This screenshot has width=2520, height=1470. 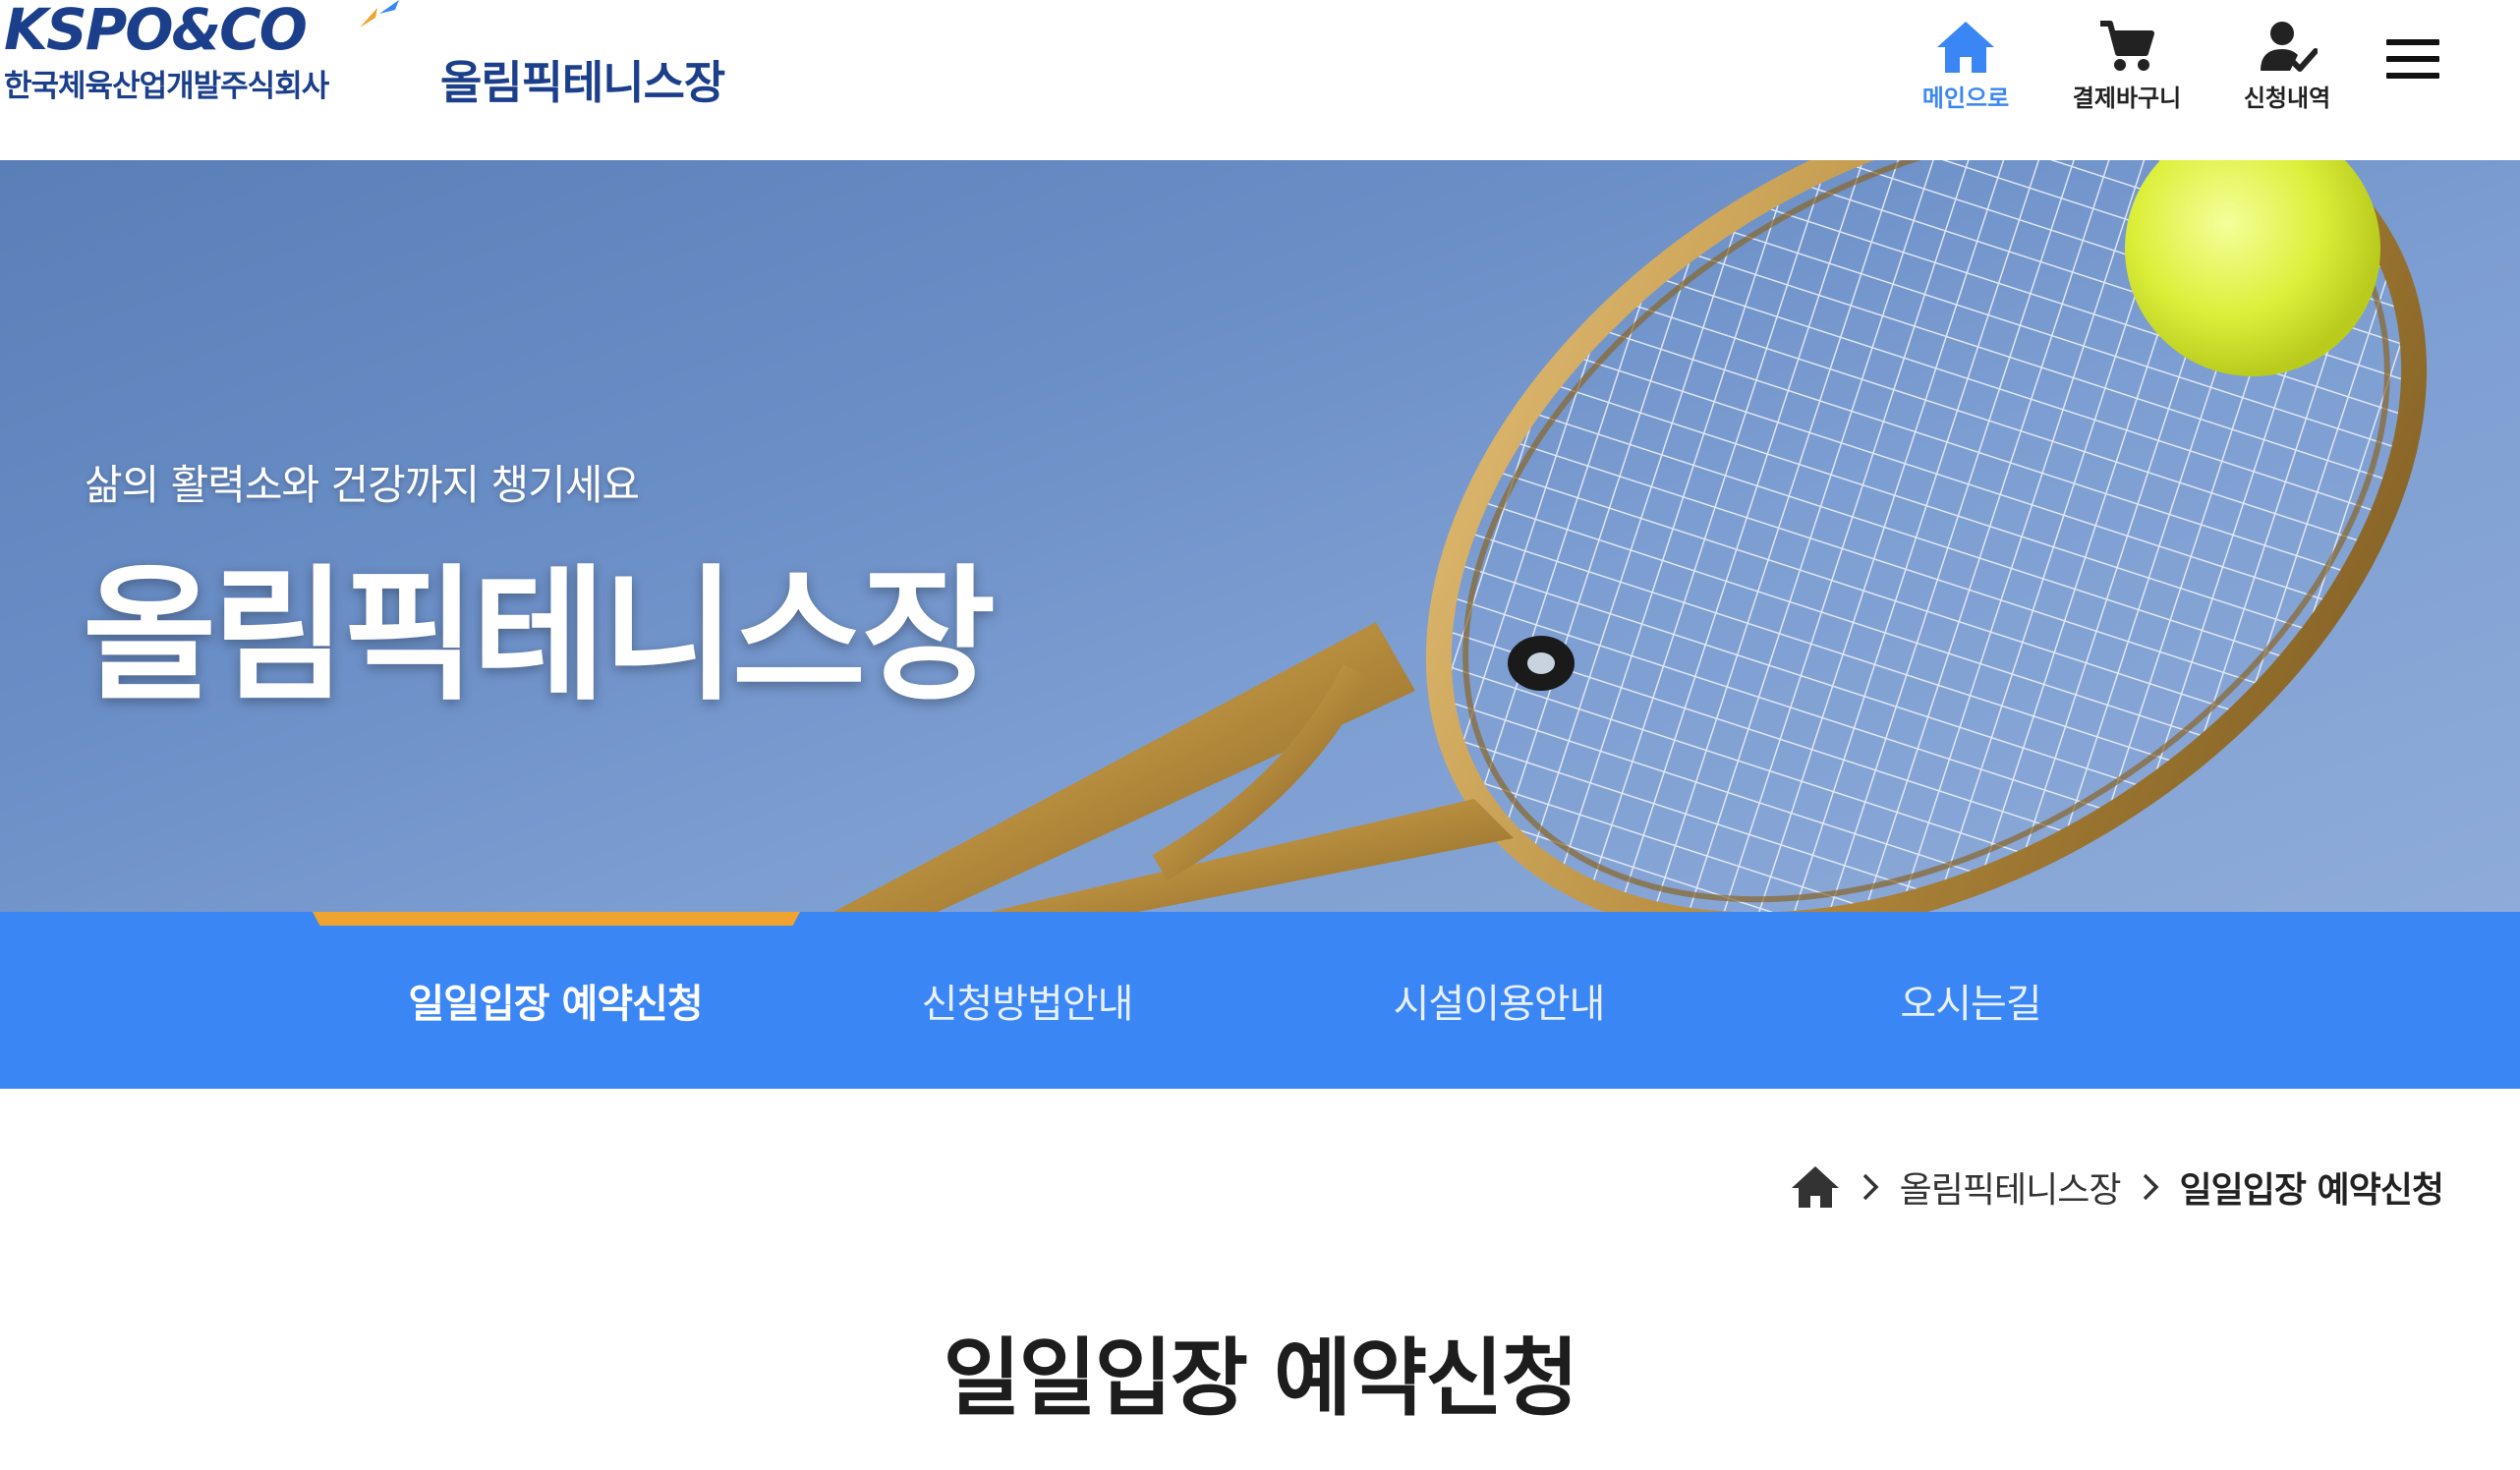 I want to click on cart-button: 결제바구니, so click(x=2127, y=69).